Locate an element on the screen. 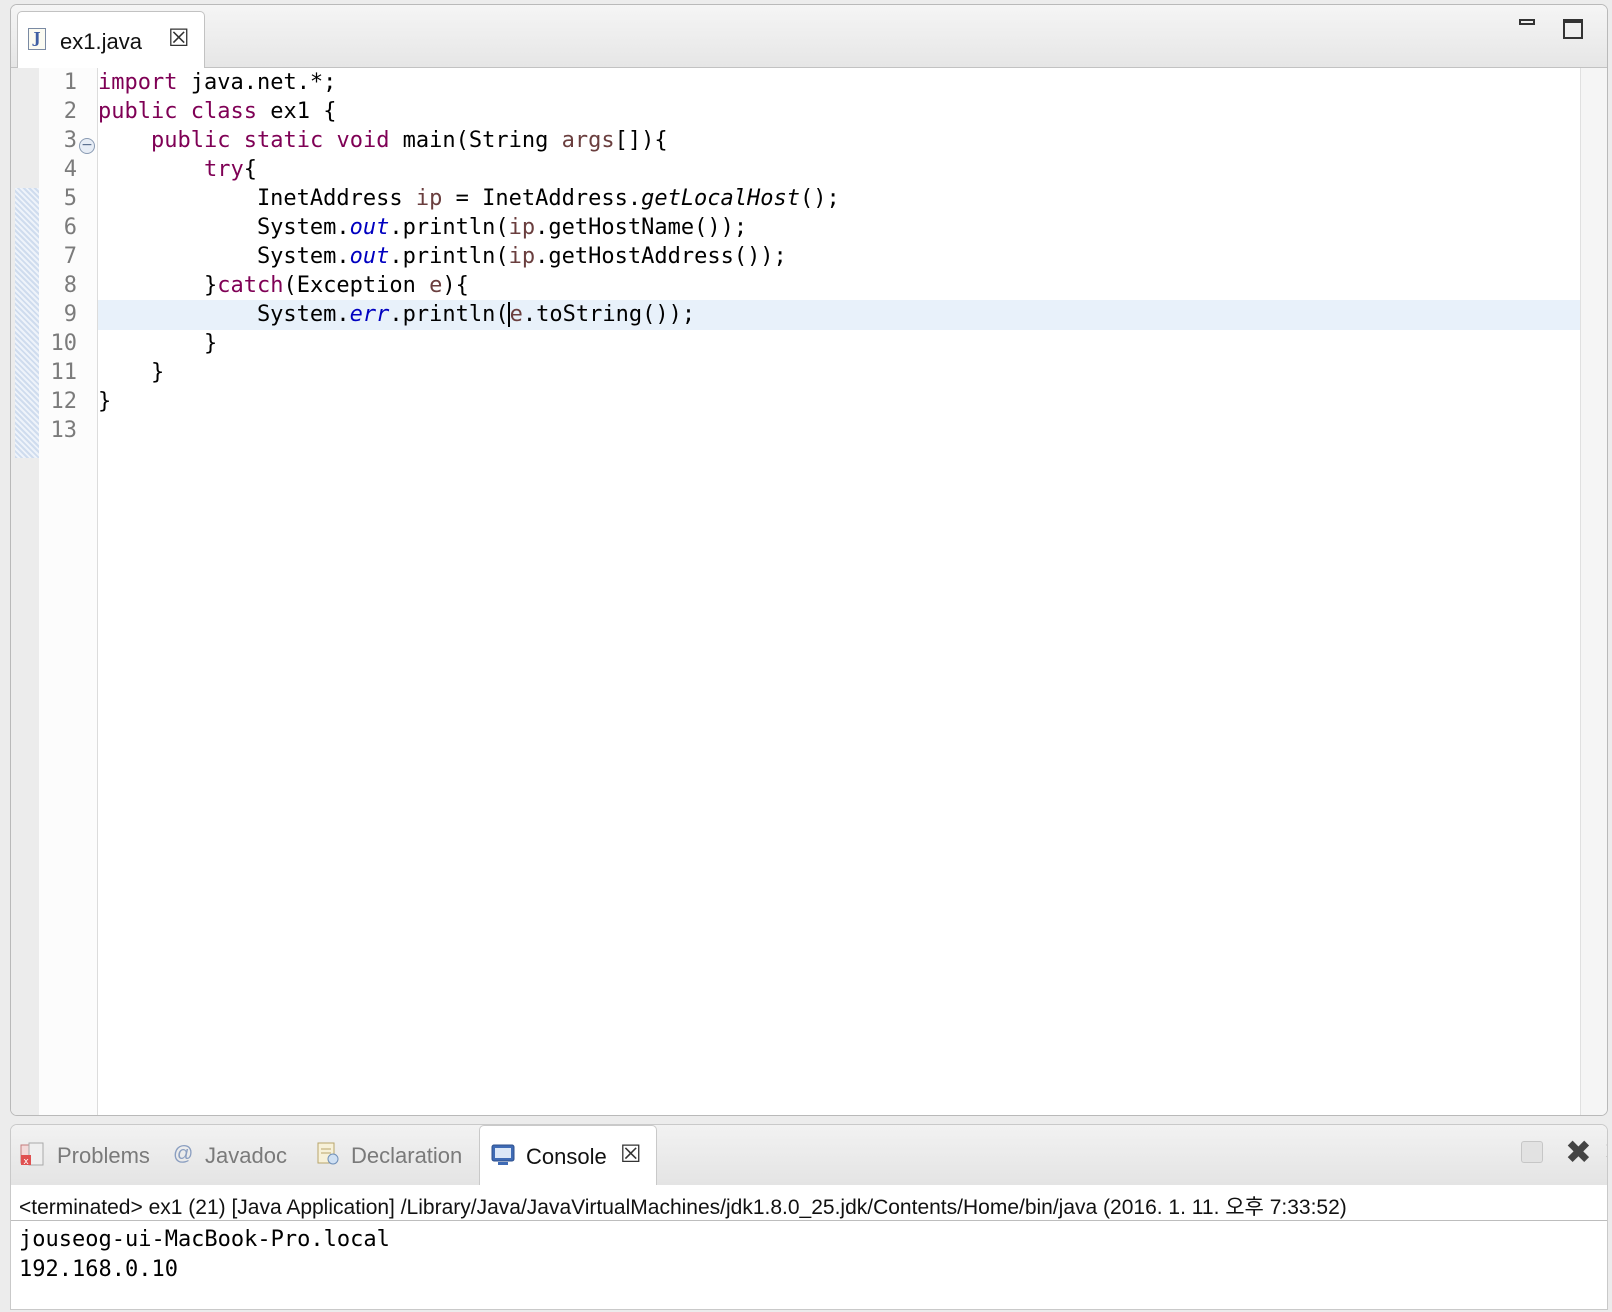 The width and height of the screenshot is (1612, 1312). tab-javadoc: @ Javadoc is located at coordinates (239, 1155).